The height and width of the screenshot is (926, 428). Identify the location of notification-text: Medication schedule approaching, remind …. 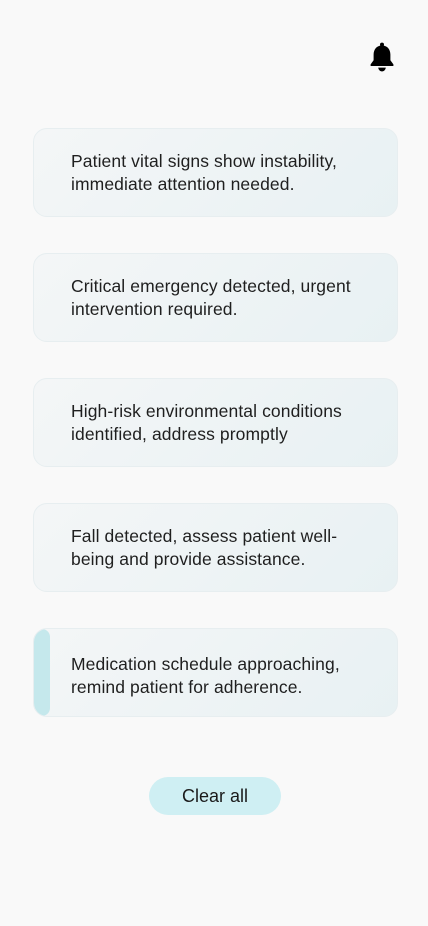
(205, 675).